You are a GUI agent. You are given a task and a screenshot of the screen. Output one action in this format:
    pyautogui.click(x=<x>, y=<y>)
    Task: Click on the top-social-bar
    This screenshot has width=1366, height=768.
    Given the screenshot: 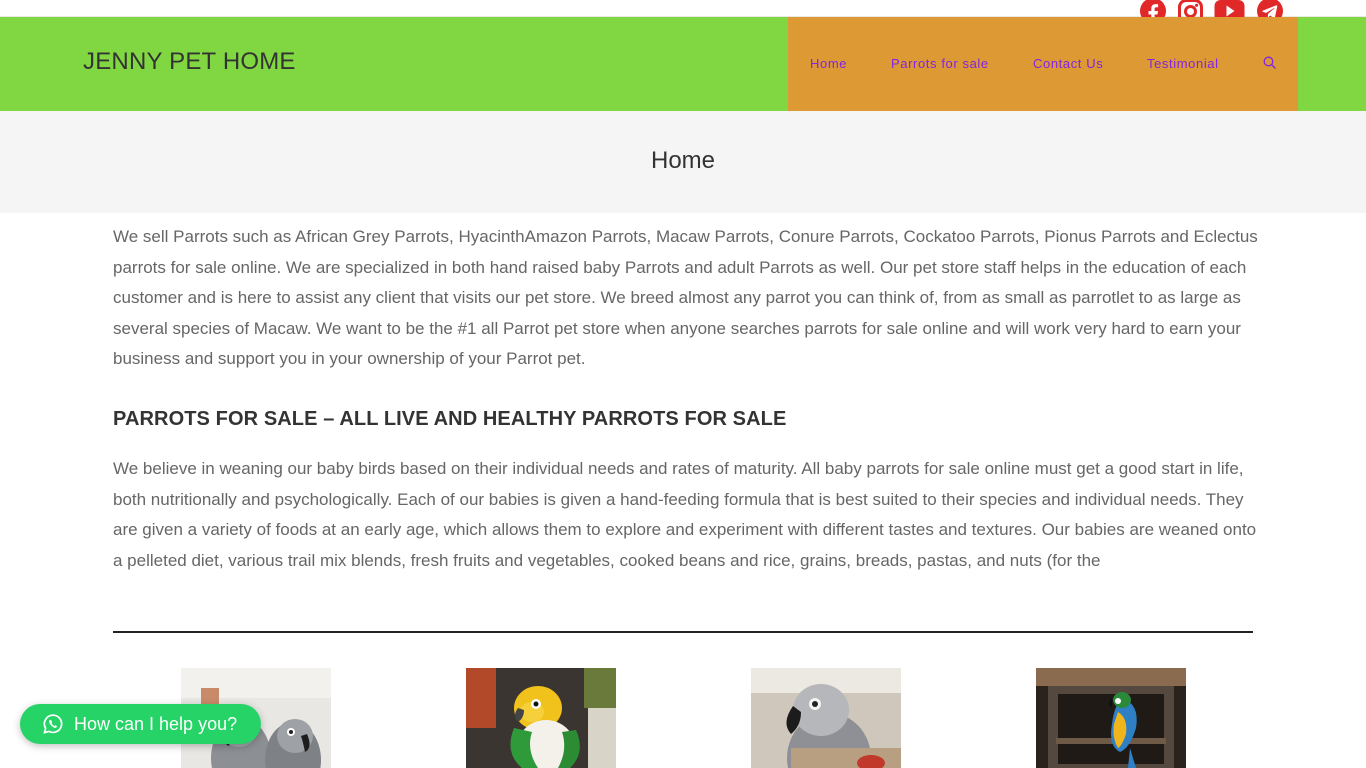 What is the action you would take?
    pyautogui.click(x=683, y=12)
    